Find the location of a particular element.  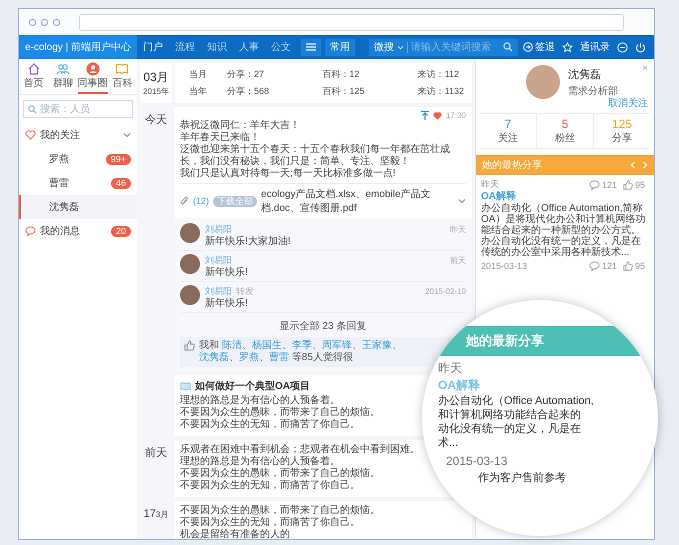

user-link: 罗燕 is located at coordinates (249, 357).